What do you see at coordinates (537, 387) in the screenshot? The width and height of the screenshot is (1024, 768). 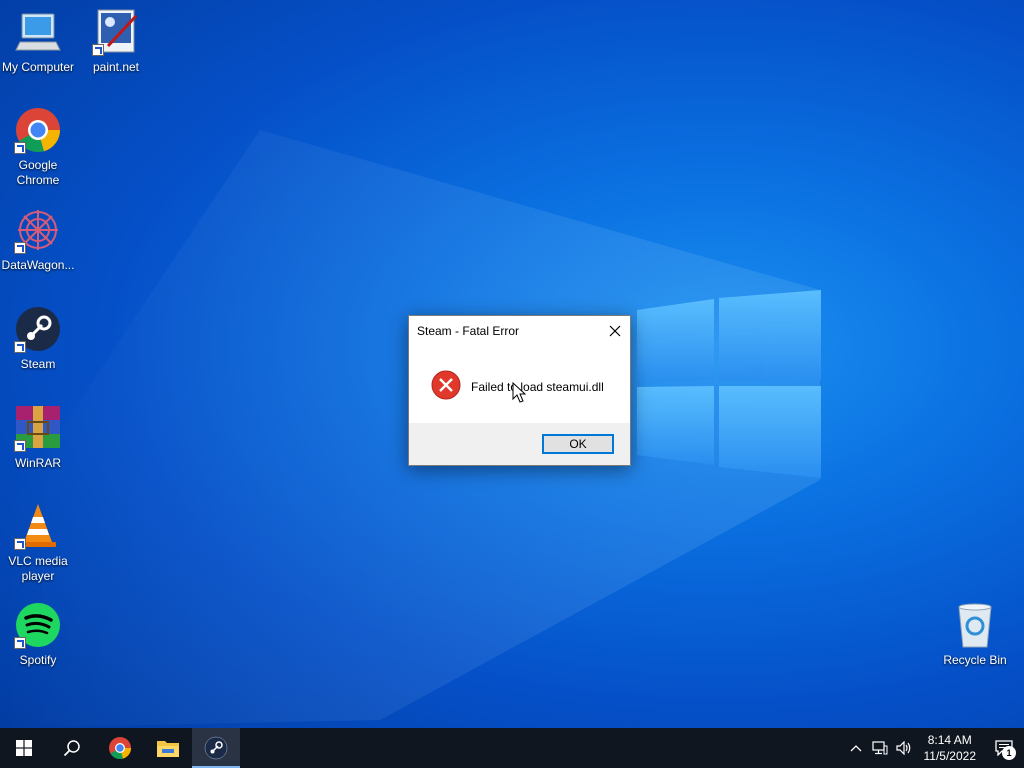 I see `error-message: Failed to load steamui.dll` at bounding box center [537, 387].